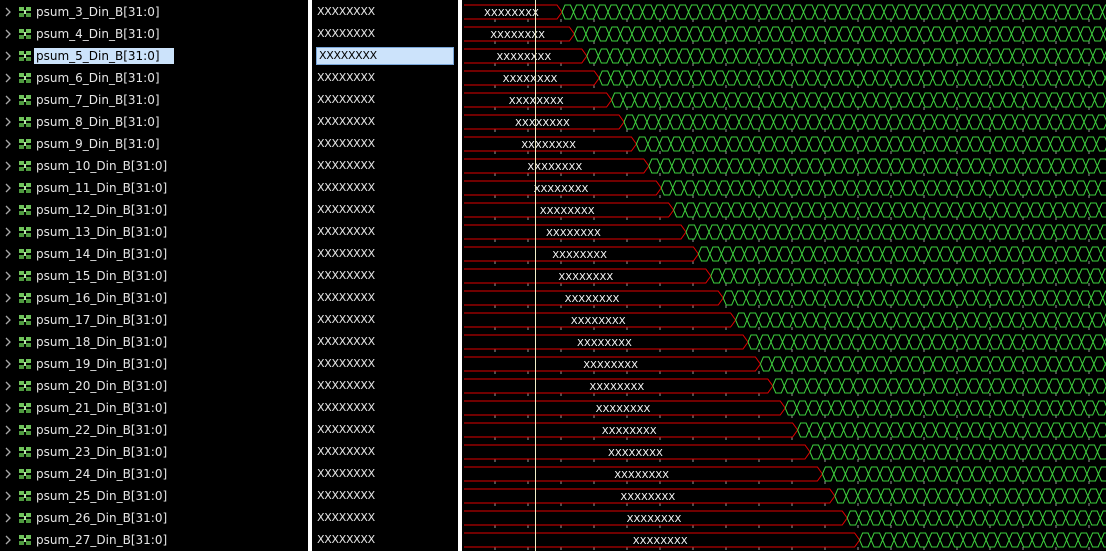 This screenshot has width=1106, height=551. What do you see at coordinates (154, 34) in the screenshot?
I see `signal-row: psum_4_Din_B[31:0]` at bounding box center [154, 34].